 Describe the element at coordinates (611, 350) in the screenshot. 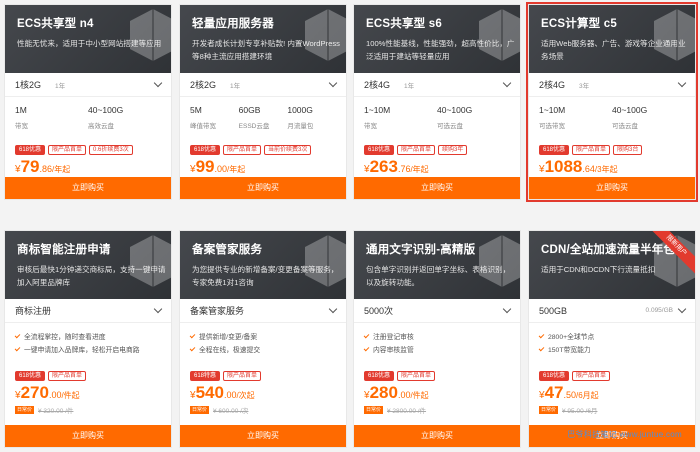

I see `feature-item: 150T带宽能力` at that location.